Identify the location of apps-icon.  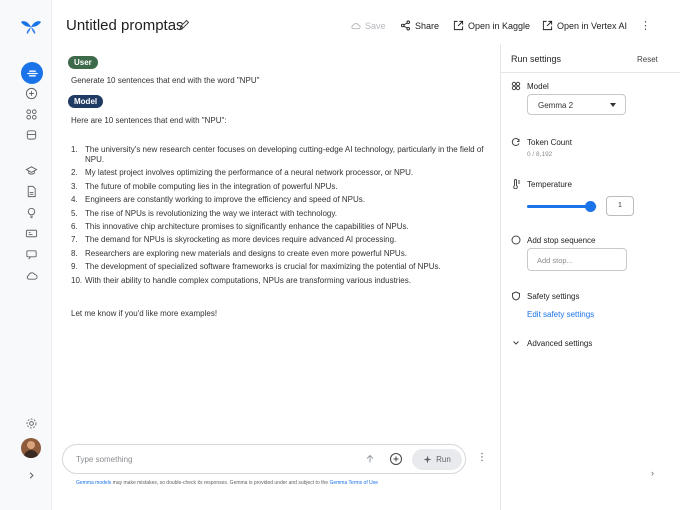
(31, 114).